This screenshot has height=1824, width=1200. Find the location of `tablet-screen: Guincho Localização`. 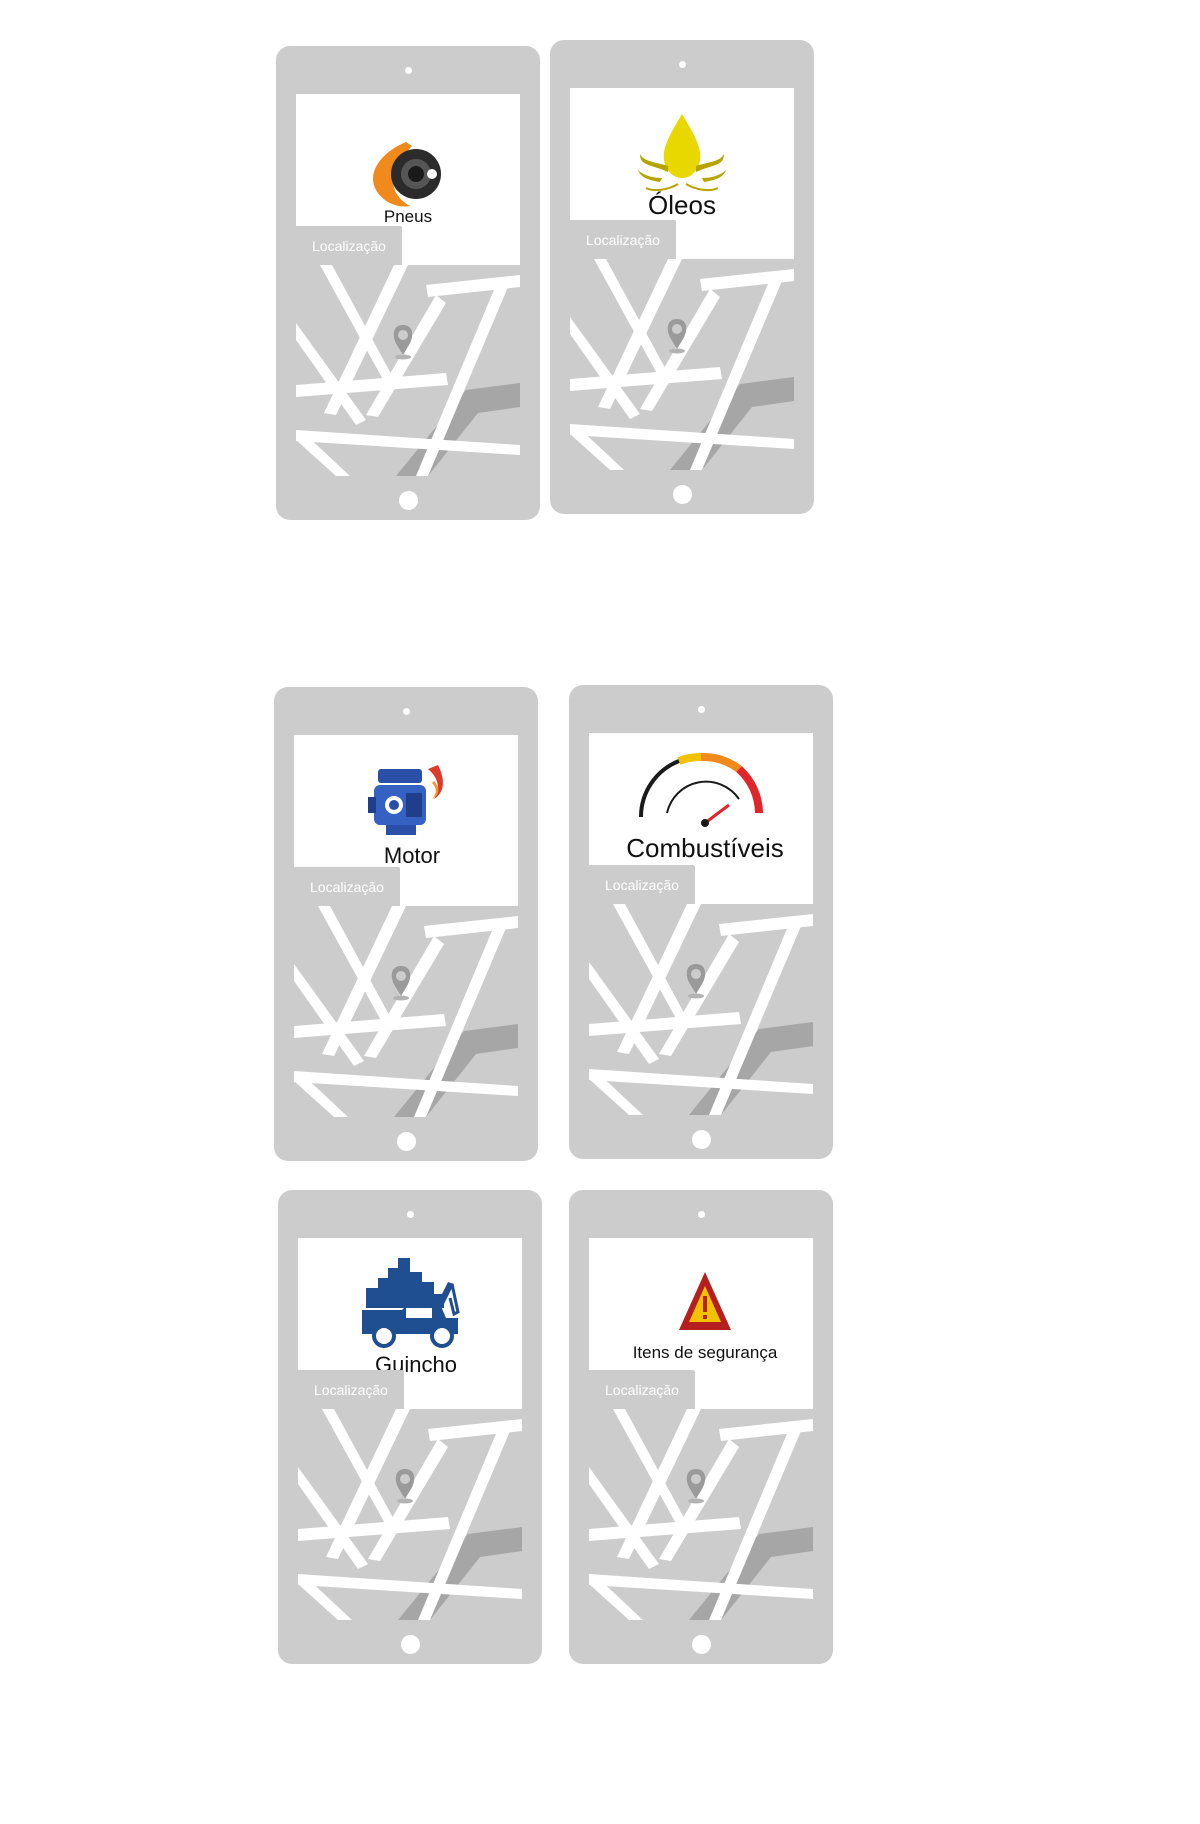

tablet-screen: Guincho Localização is located at coordinates (410, 1429).